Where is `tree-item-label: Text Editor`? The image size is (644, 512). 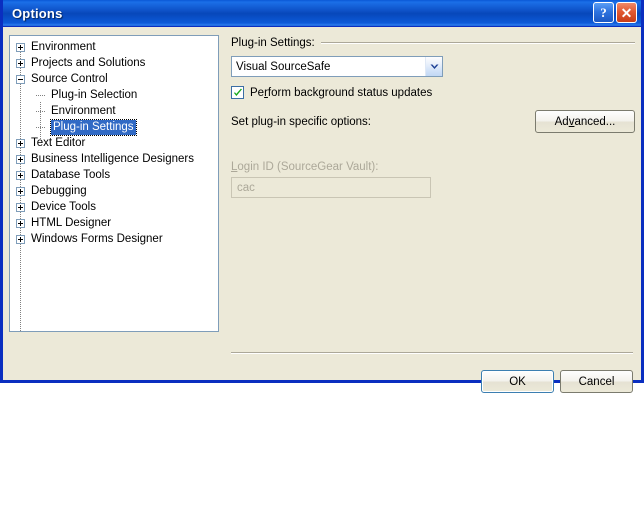 tree-item-label: Text Editor is located at coordinates (58, 142).